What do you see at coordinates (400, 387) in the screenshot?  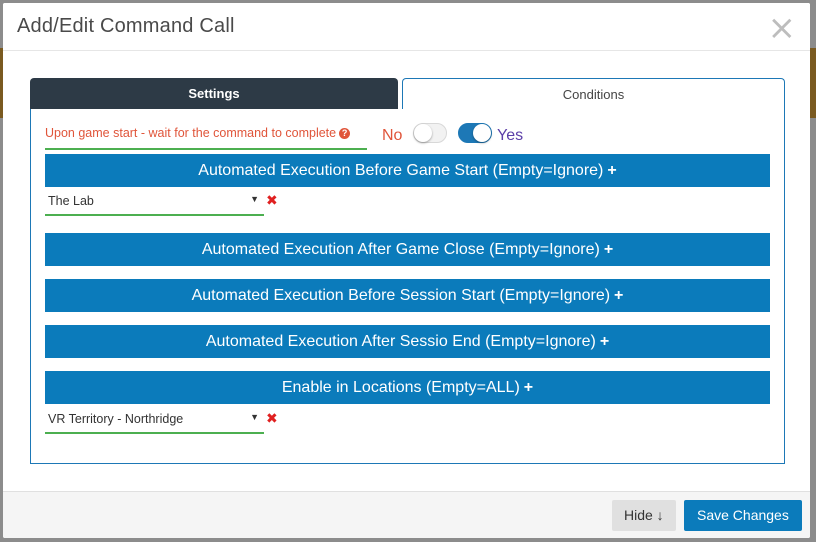 I see `section-label: Enable in Locations (Empty=ALL)` at bounding box center [400, 387].